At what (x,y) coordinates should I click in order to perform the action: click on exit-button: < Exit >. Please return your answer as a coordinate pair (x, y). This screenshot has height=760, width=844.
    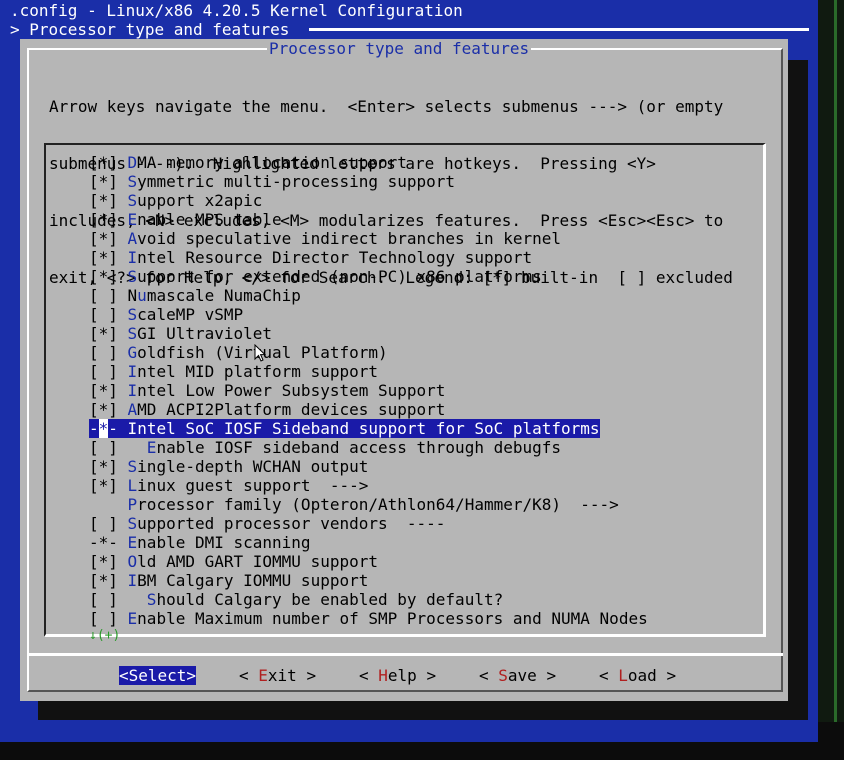
    Looking at the image, I should click on (277, 675).